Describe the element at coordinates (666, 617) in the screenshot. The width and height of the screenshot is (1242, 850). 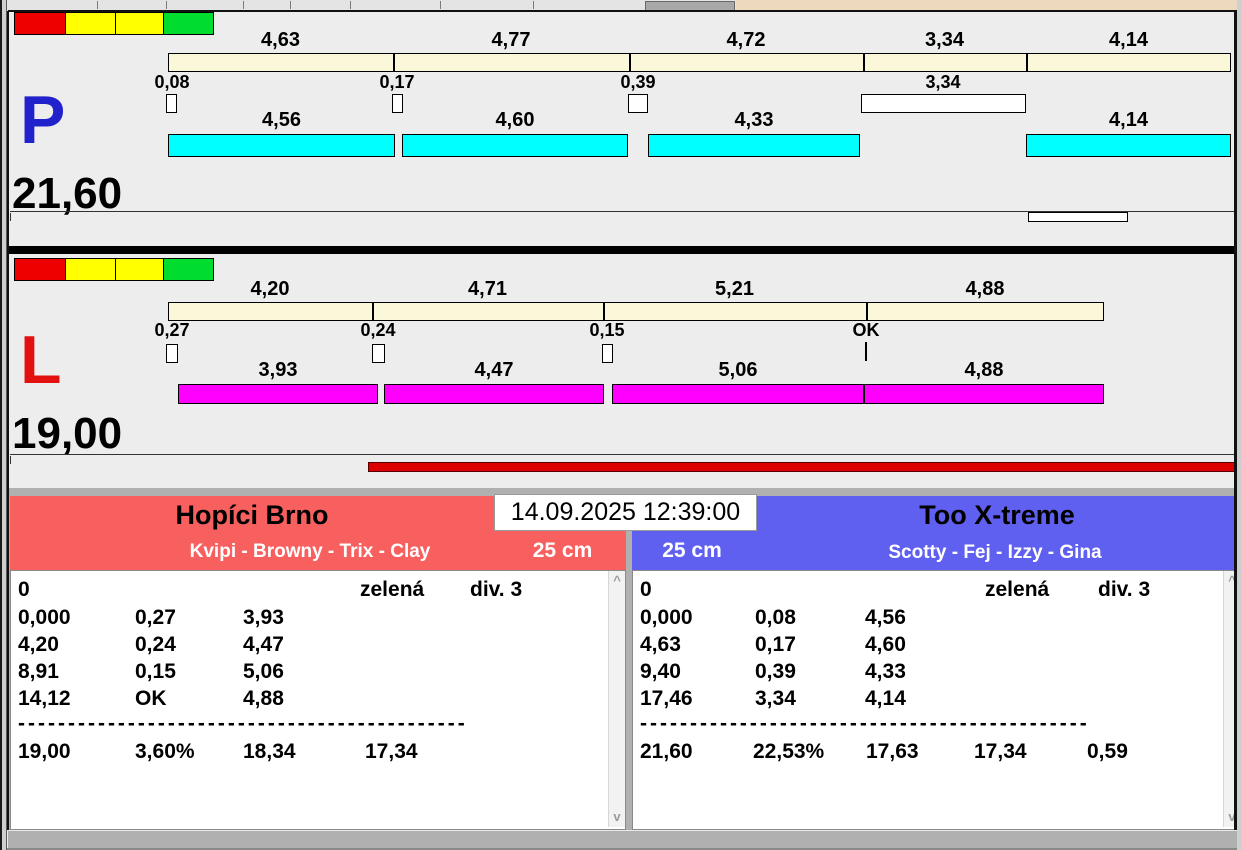
I see `cum-time-cell: 0,000` at that location.